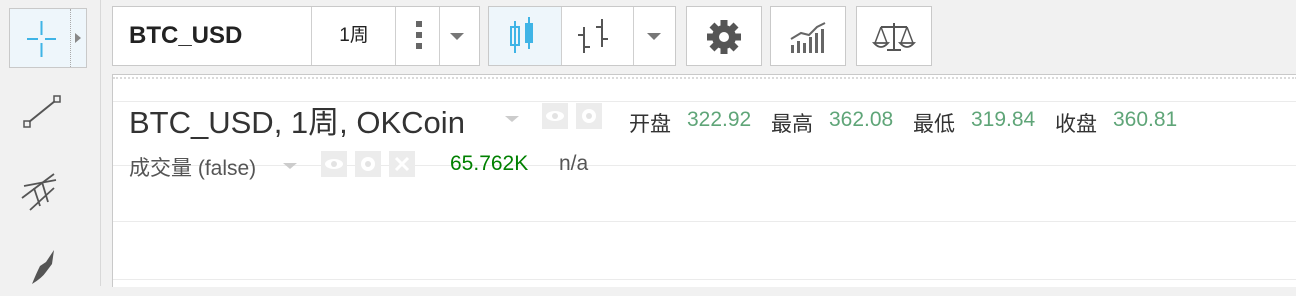 This screenshot has height=296, width=1296. What do you see at coordinates (521, 35) in the screenshot?
I see `candles-icon` at bounding box center [521, 35].